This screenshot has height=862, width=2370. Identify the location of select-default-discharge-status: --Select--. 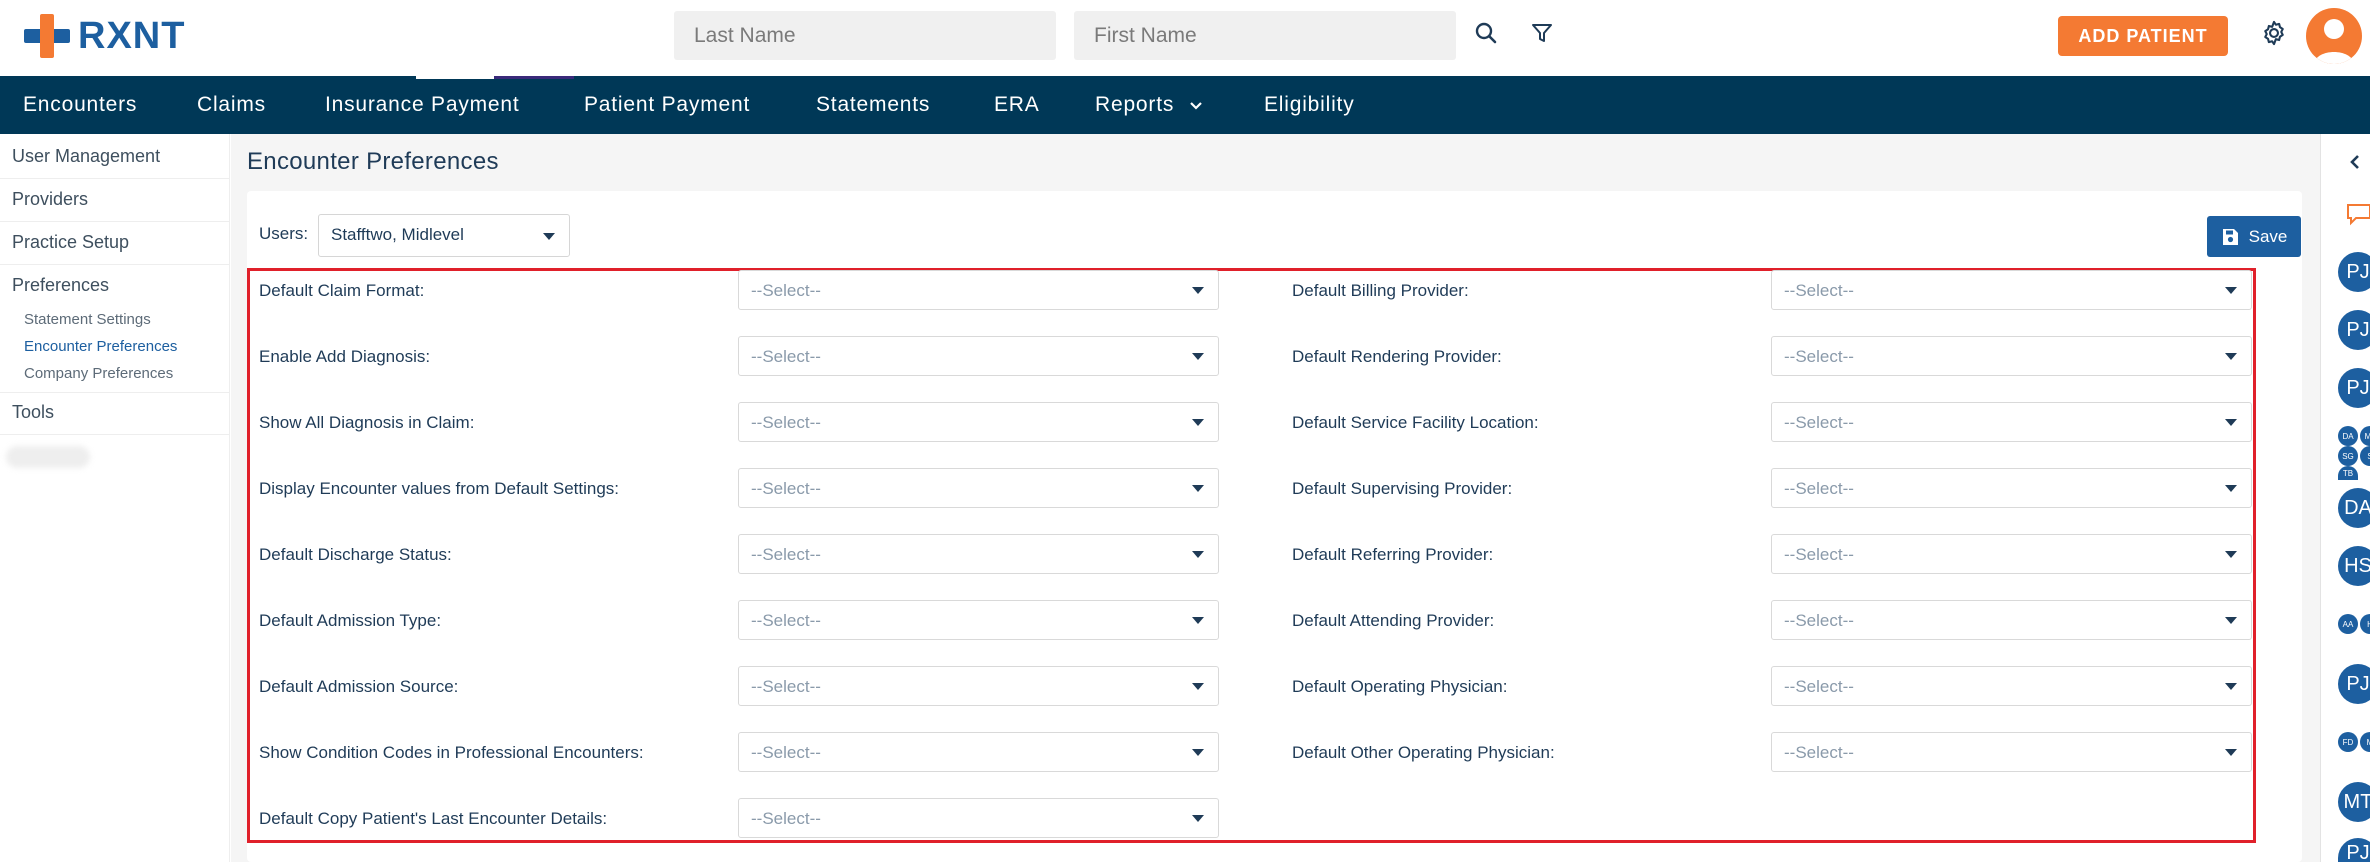
(978, 554).